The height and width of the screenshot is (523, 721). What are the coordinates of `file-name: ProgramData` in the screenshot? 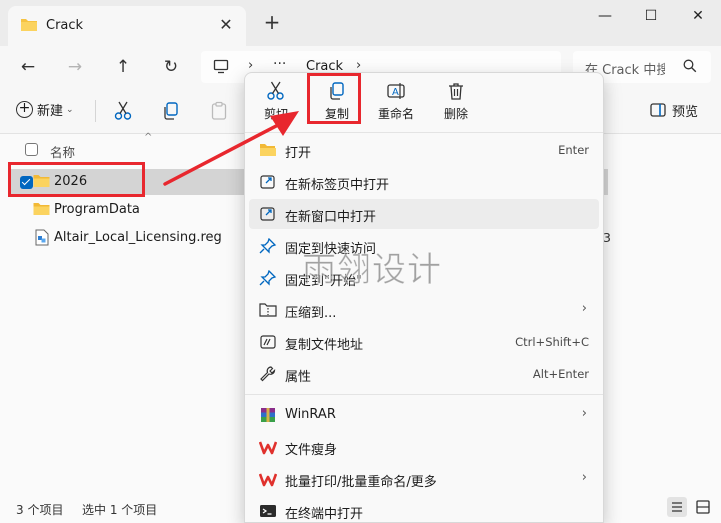 It's located at (97, 209).